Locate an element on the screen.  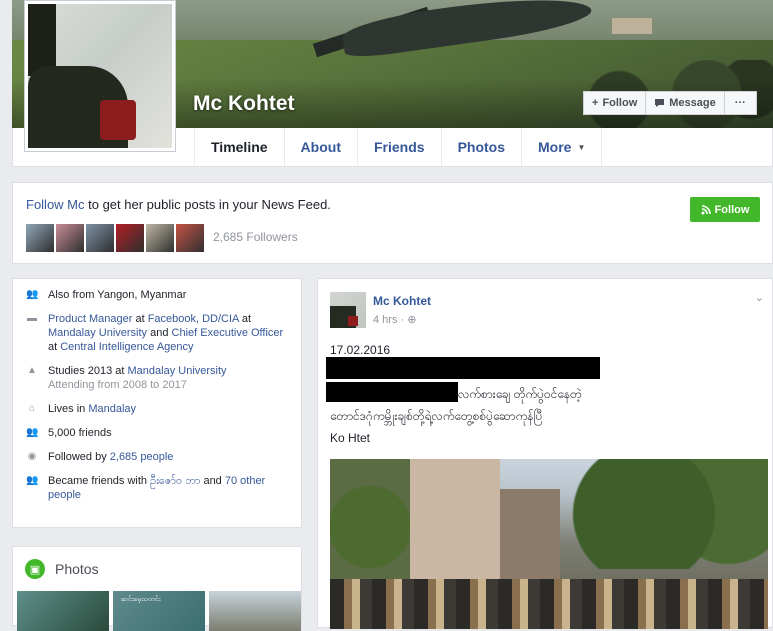
intro-followers: ◉ Followed by 2,685 people is located at coordinates (157, 457).